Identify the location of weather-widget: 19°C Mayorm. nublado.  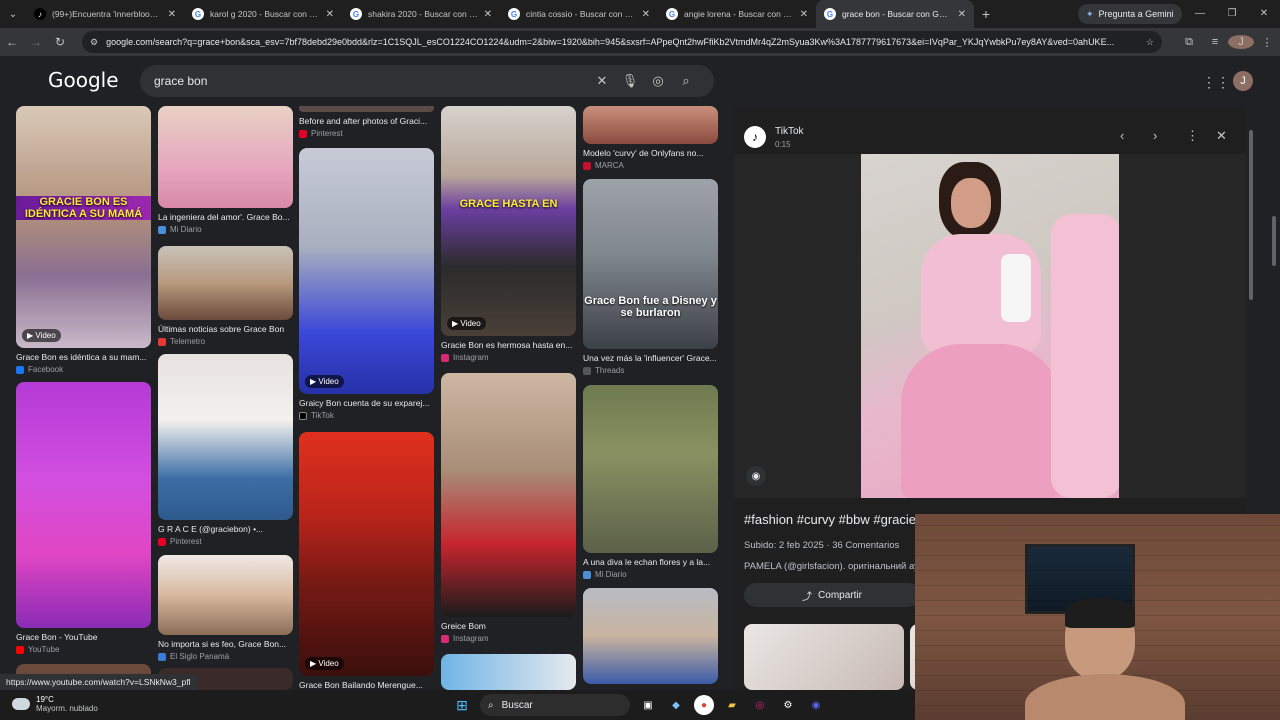
(55, 704).